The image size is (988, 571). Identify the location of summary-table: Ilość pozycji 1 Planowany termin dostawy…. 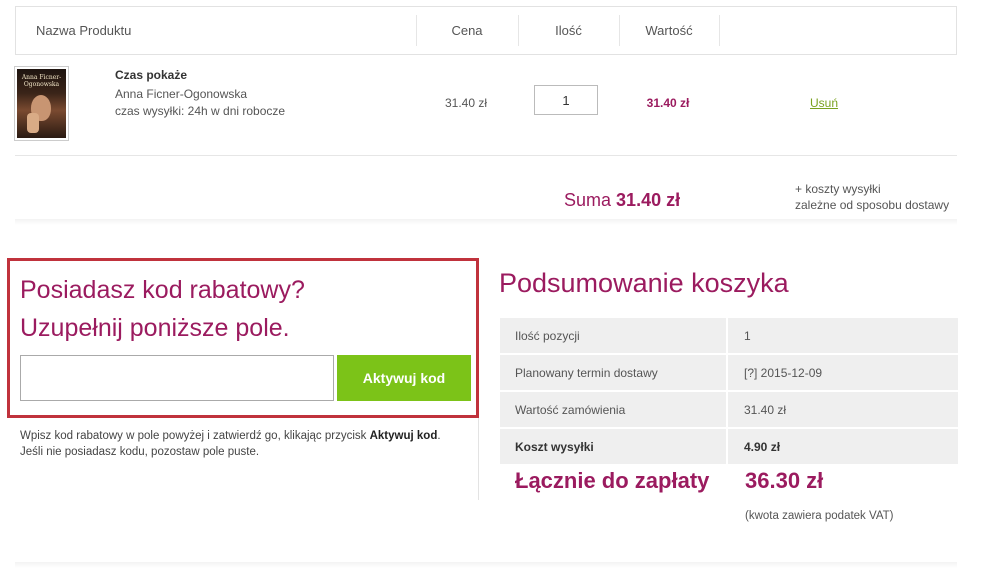
(729, 391).